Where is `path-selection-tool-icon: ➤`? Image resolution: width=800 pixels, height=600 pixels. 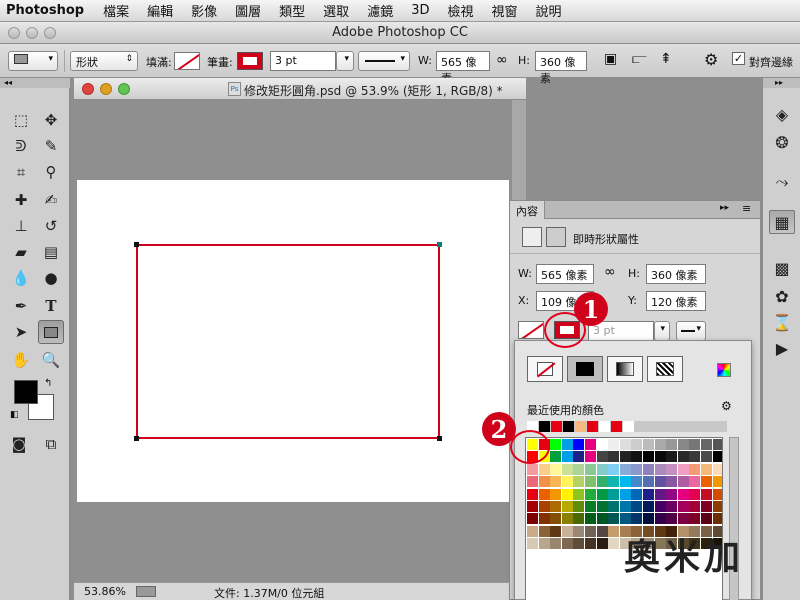
path-selection-tool-icon: ➤ is located at coordinates (21, 332).